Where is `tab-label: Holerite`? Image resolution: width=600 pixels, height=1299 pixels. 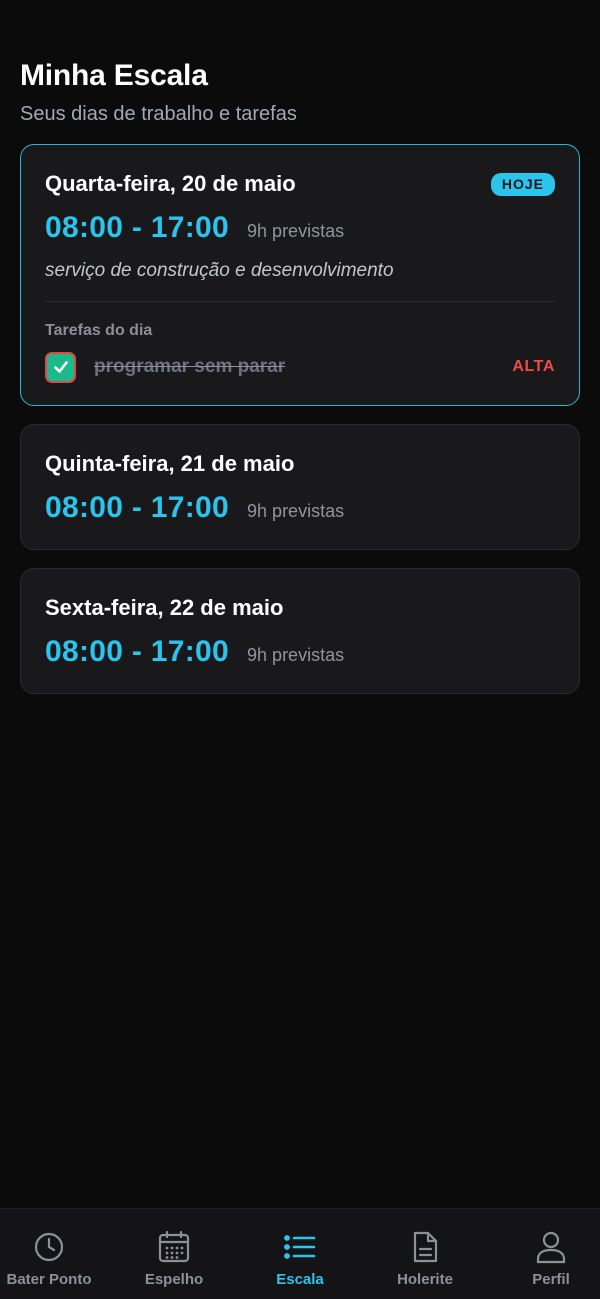
tab-label: Holerite is located at coordinates (425, 1279).